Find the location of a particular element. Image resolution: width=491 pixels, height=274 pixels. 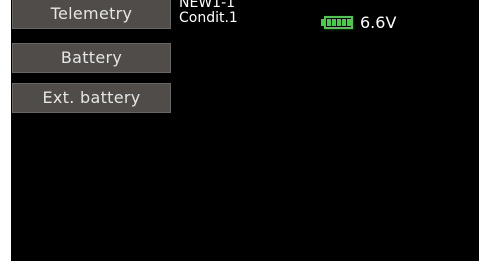

battery-icon is located at coordinates (337, 22).